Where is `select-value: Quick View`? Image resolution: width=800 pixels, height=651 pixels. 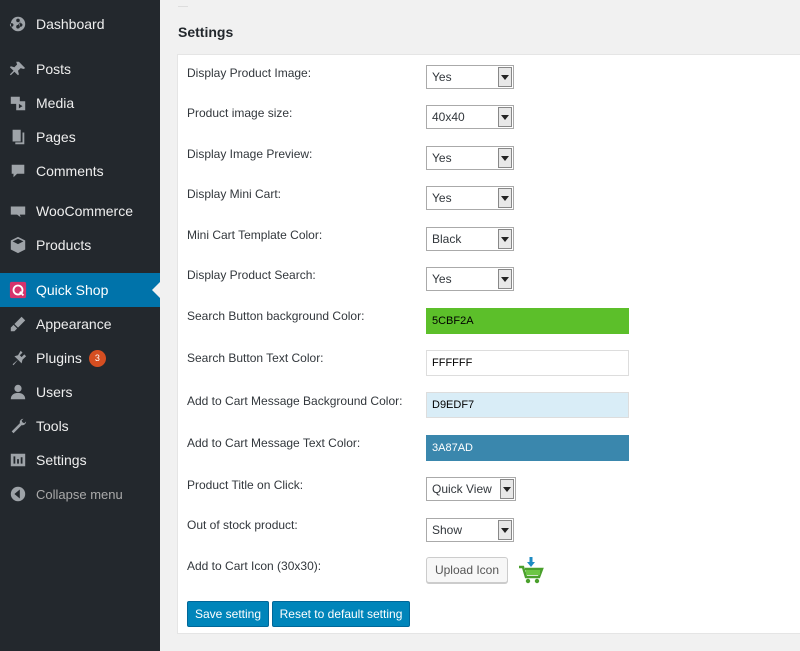 select-value: Quick View is located at coordinates (462, 489).